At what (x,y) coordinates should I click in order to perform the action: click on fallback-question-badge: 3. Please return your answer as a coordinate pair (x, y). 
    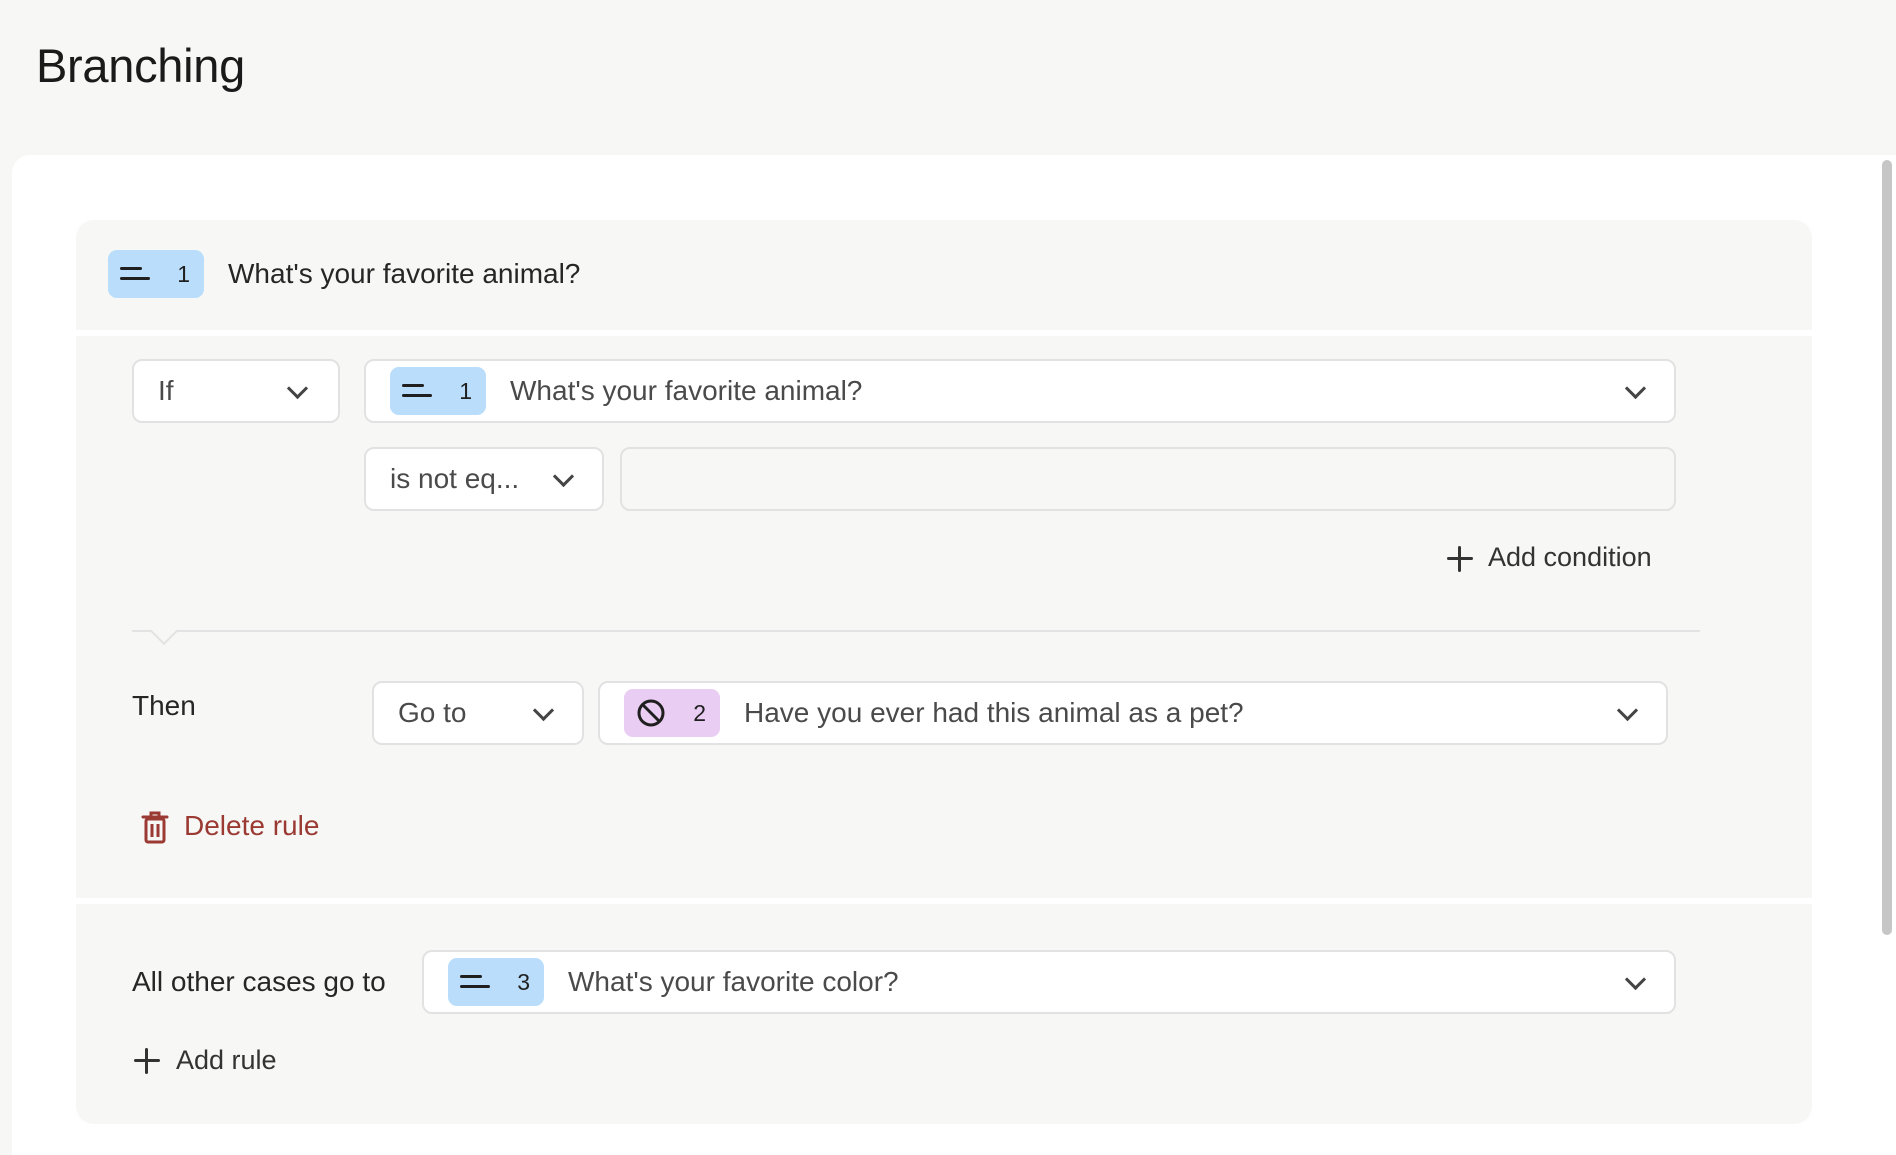
    Looking at the image, I should click on (496, 982).